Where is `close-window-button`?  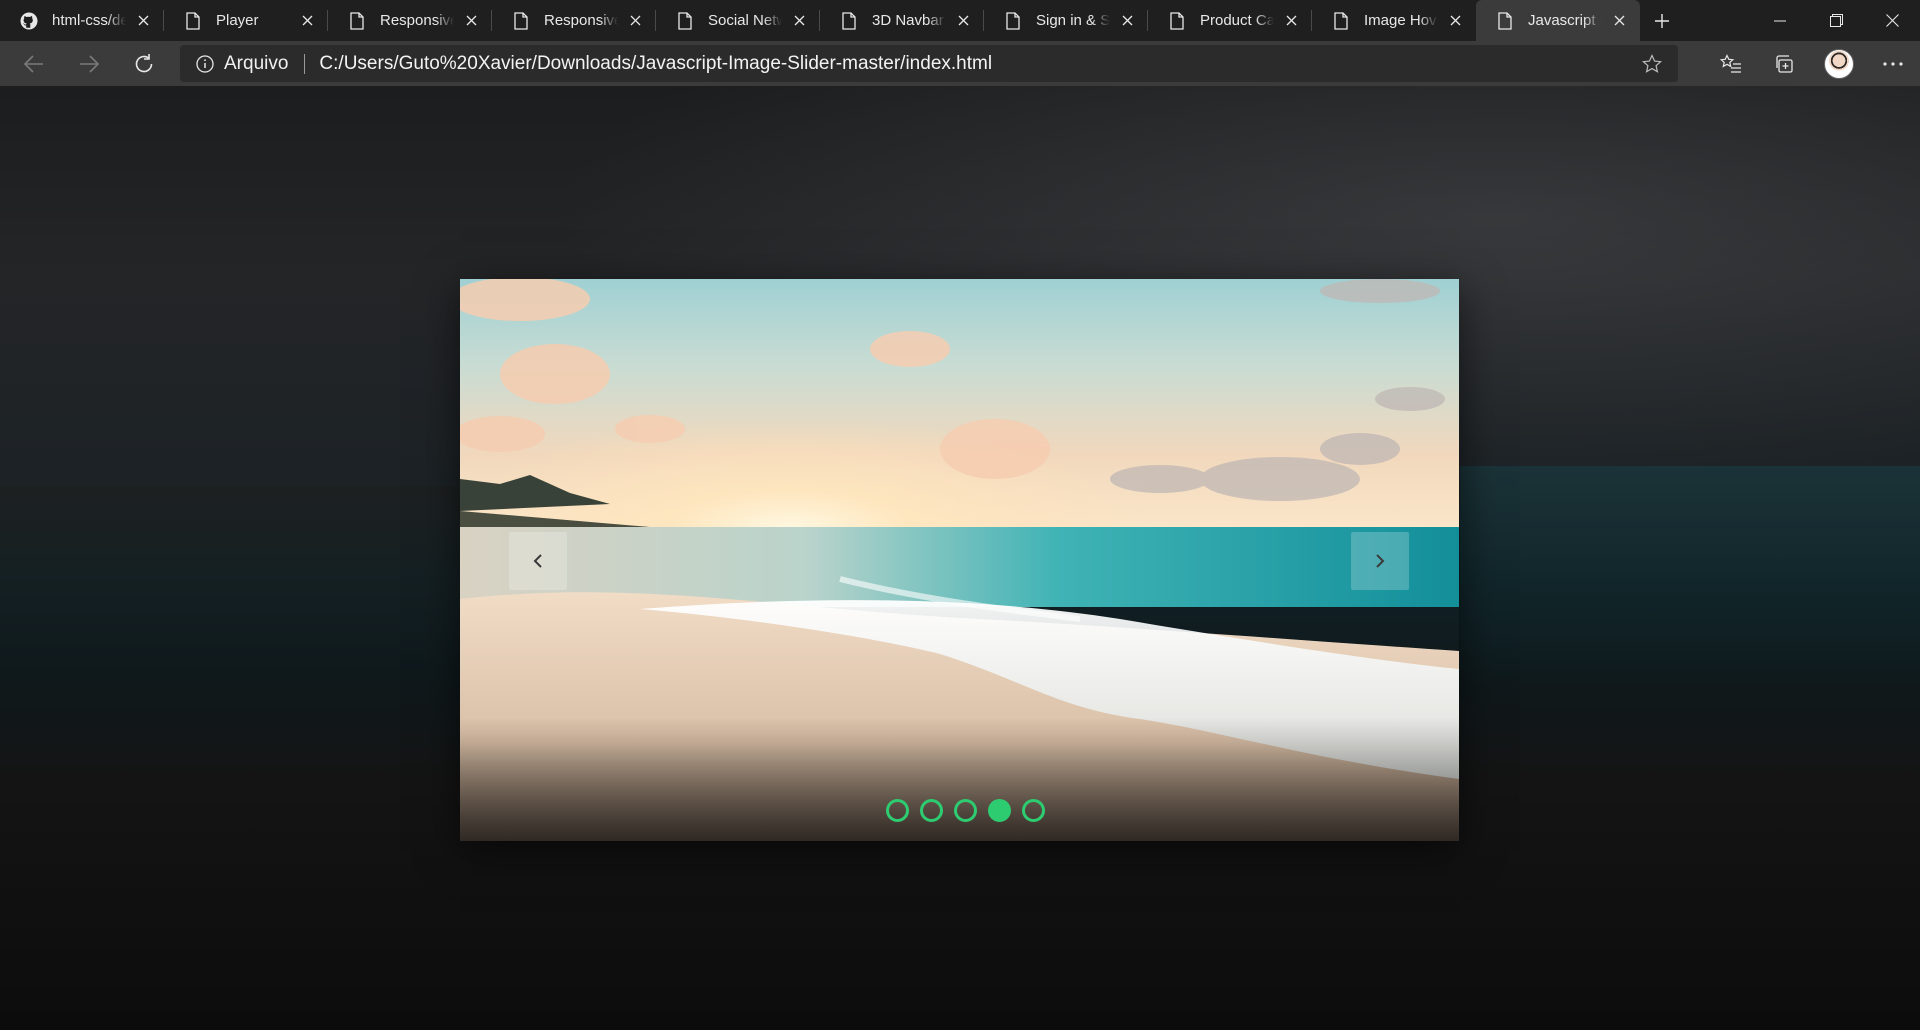
close-window-button is located at coordinates (1892, 20).